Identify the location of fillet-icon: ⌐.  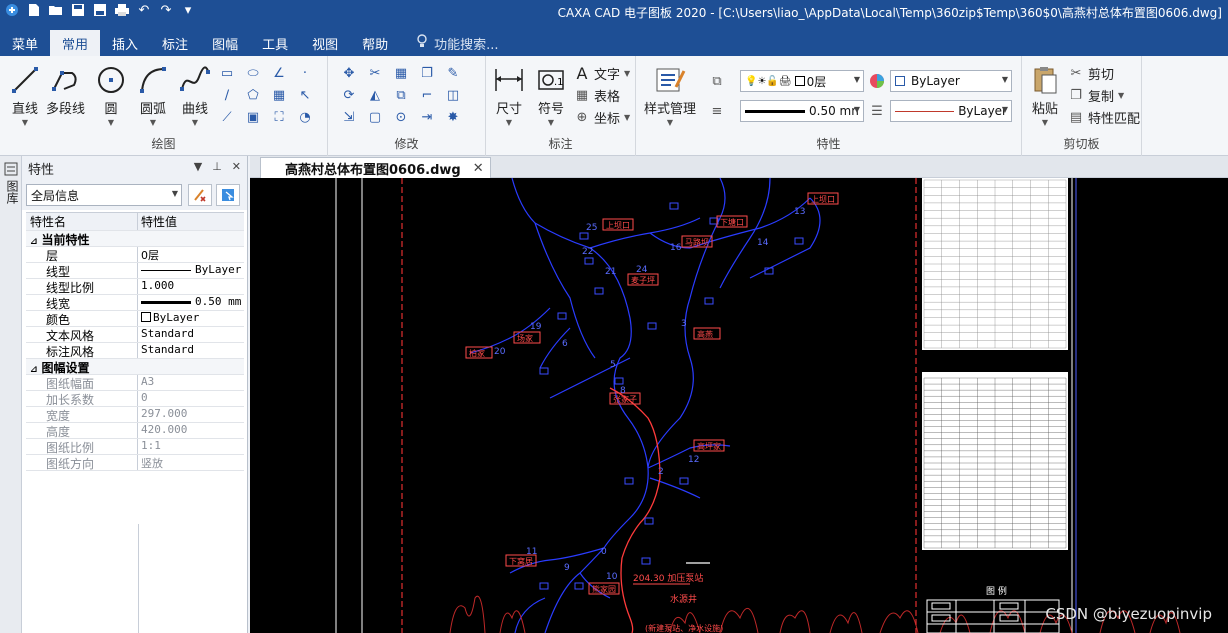
(427, 95).